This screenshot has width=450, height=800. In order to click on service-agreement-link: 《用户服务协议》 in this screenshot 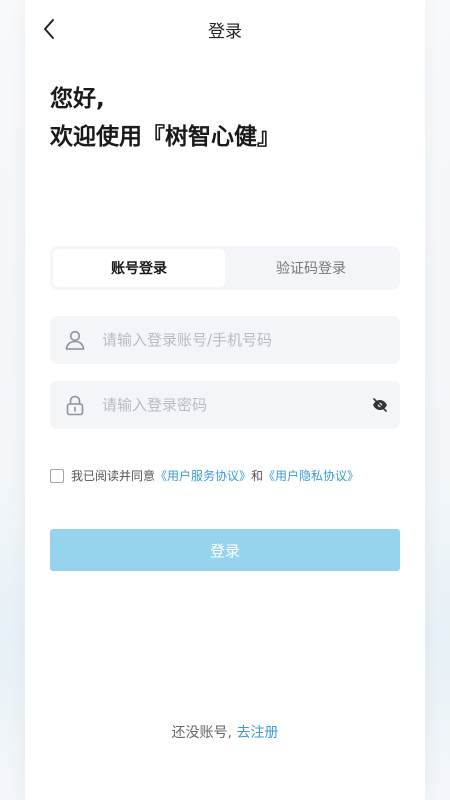, I will do `click(203, 475)`.